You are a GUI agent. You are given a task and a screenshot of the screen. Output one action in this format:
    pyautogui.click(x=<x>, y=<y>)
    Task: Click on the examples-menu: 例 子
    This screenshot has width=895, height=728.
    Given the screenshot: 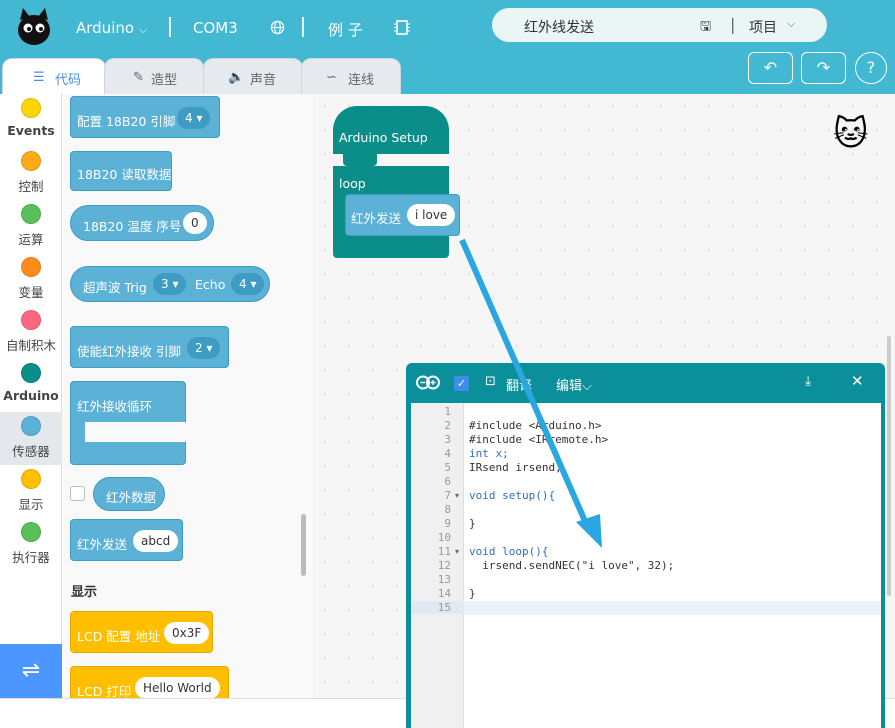 What is the action you would take?
    pyautogui.click(x=345, y=29)
    